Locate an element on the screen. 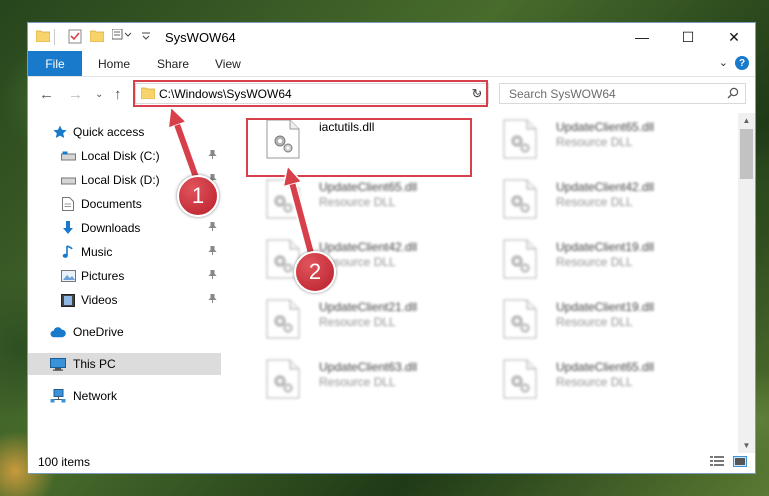 Image resolution: width=769 pixels, height=496 pixels. music-icon is located at coordinates (68, 252).